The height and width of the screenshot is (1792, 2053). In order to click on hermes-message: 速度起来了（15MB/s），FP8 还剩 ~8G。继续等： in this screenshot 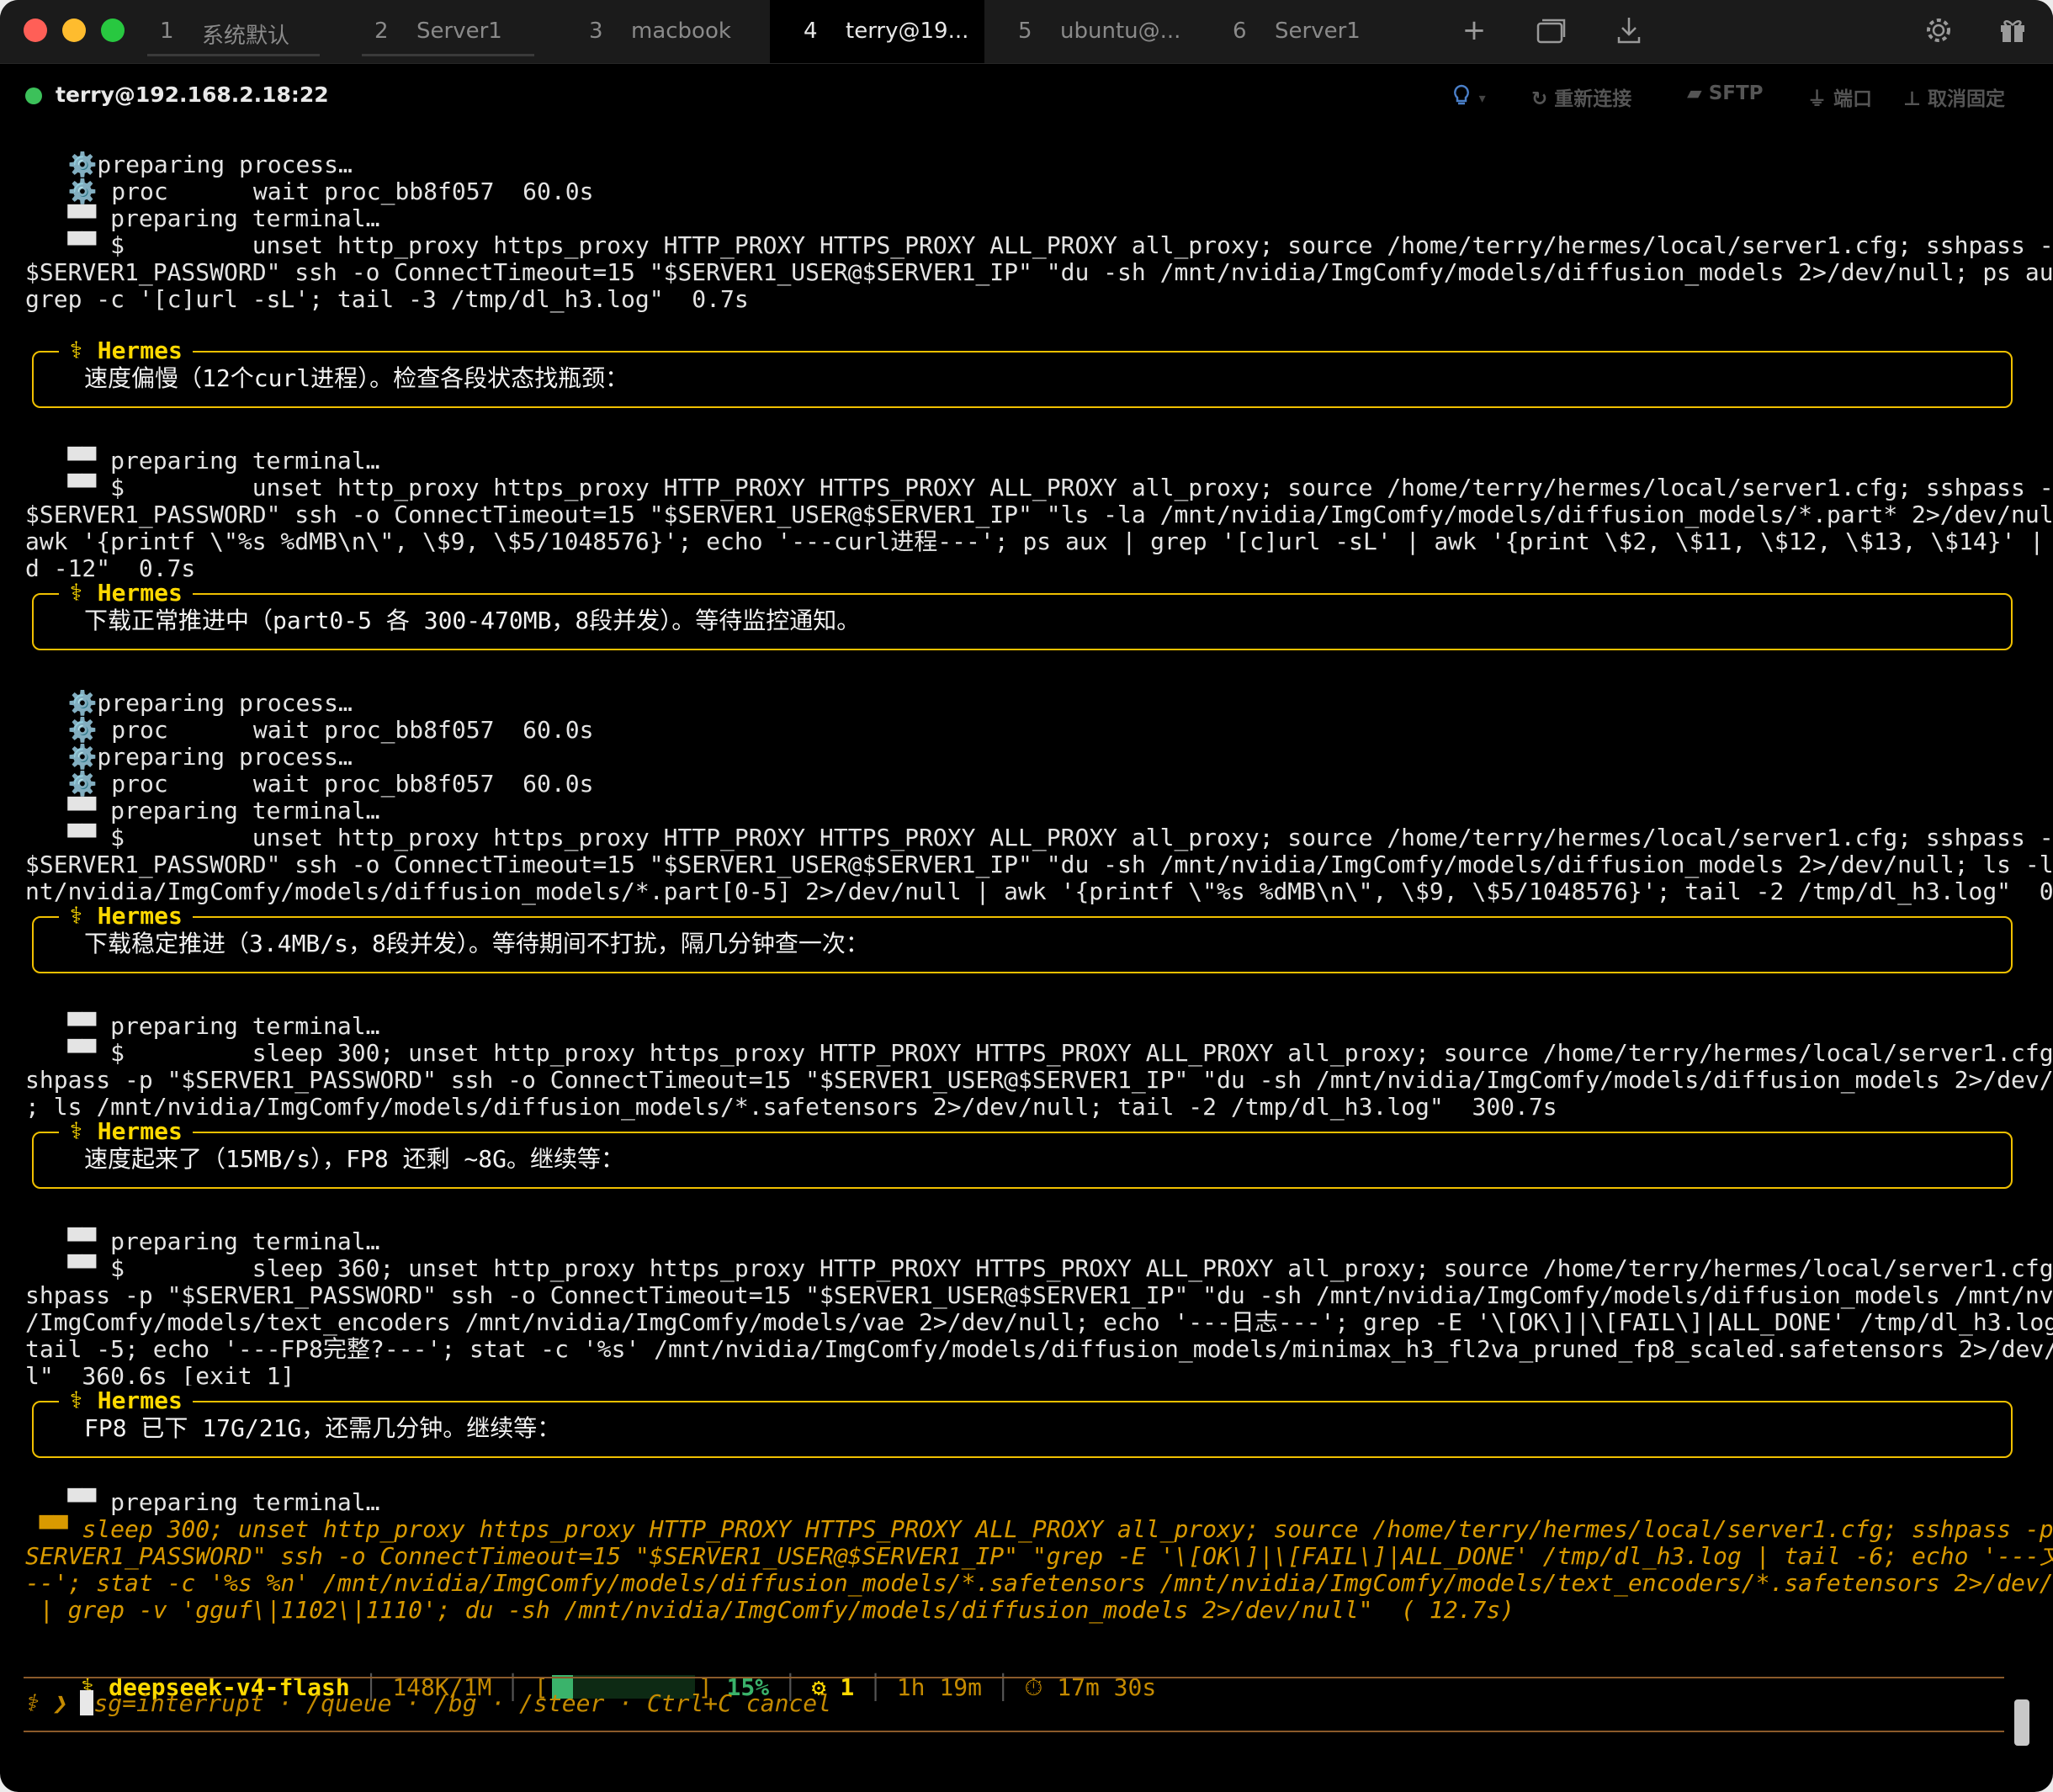, I will do `click(354, 1159)`.